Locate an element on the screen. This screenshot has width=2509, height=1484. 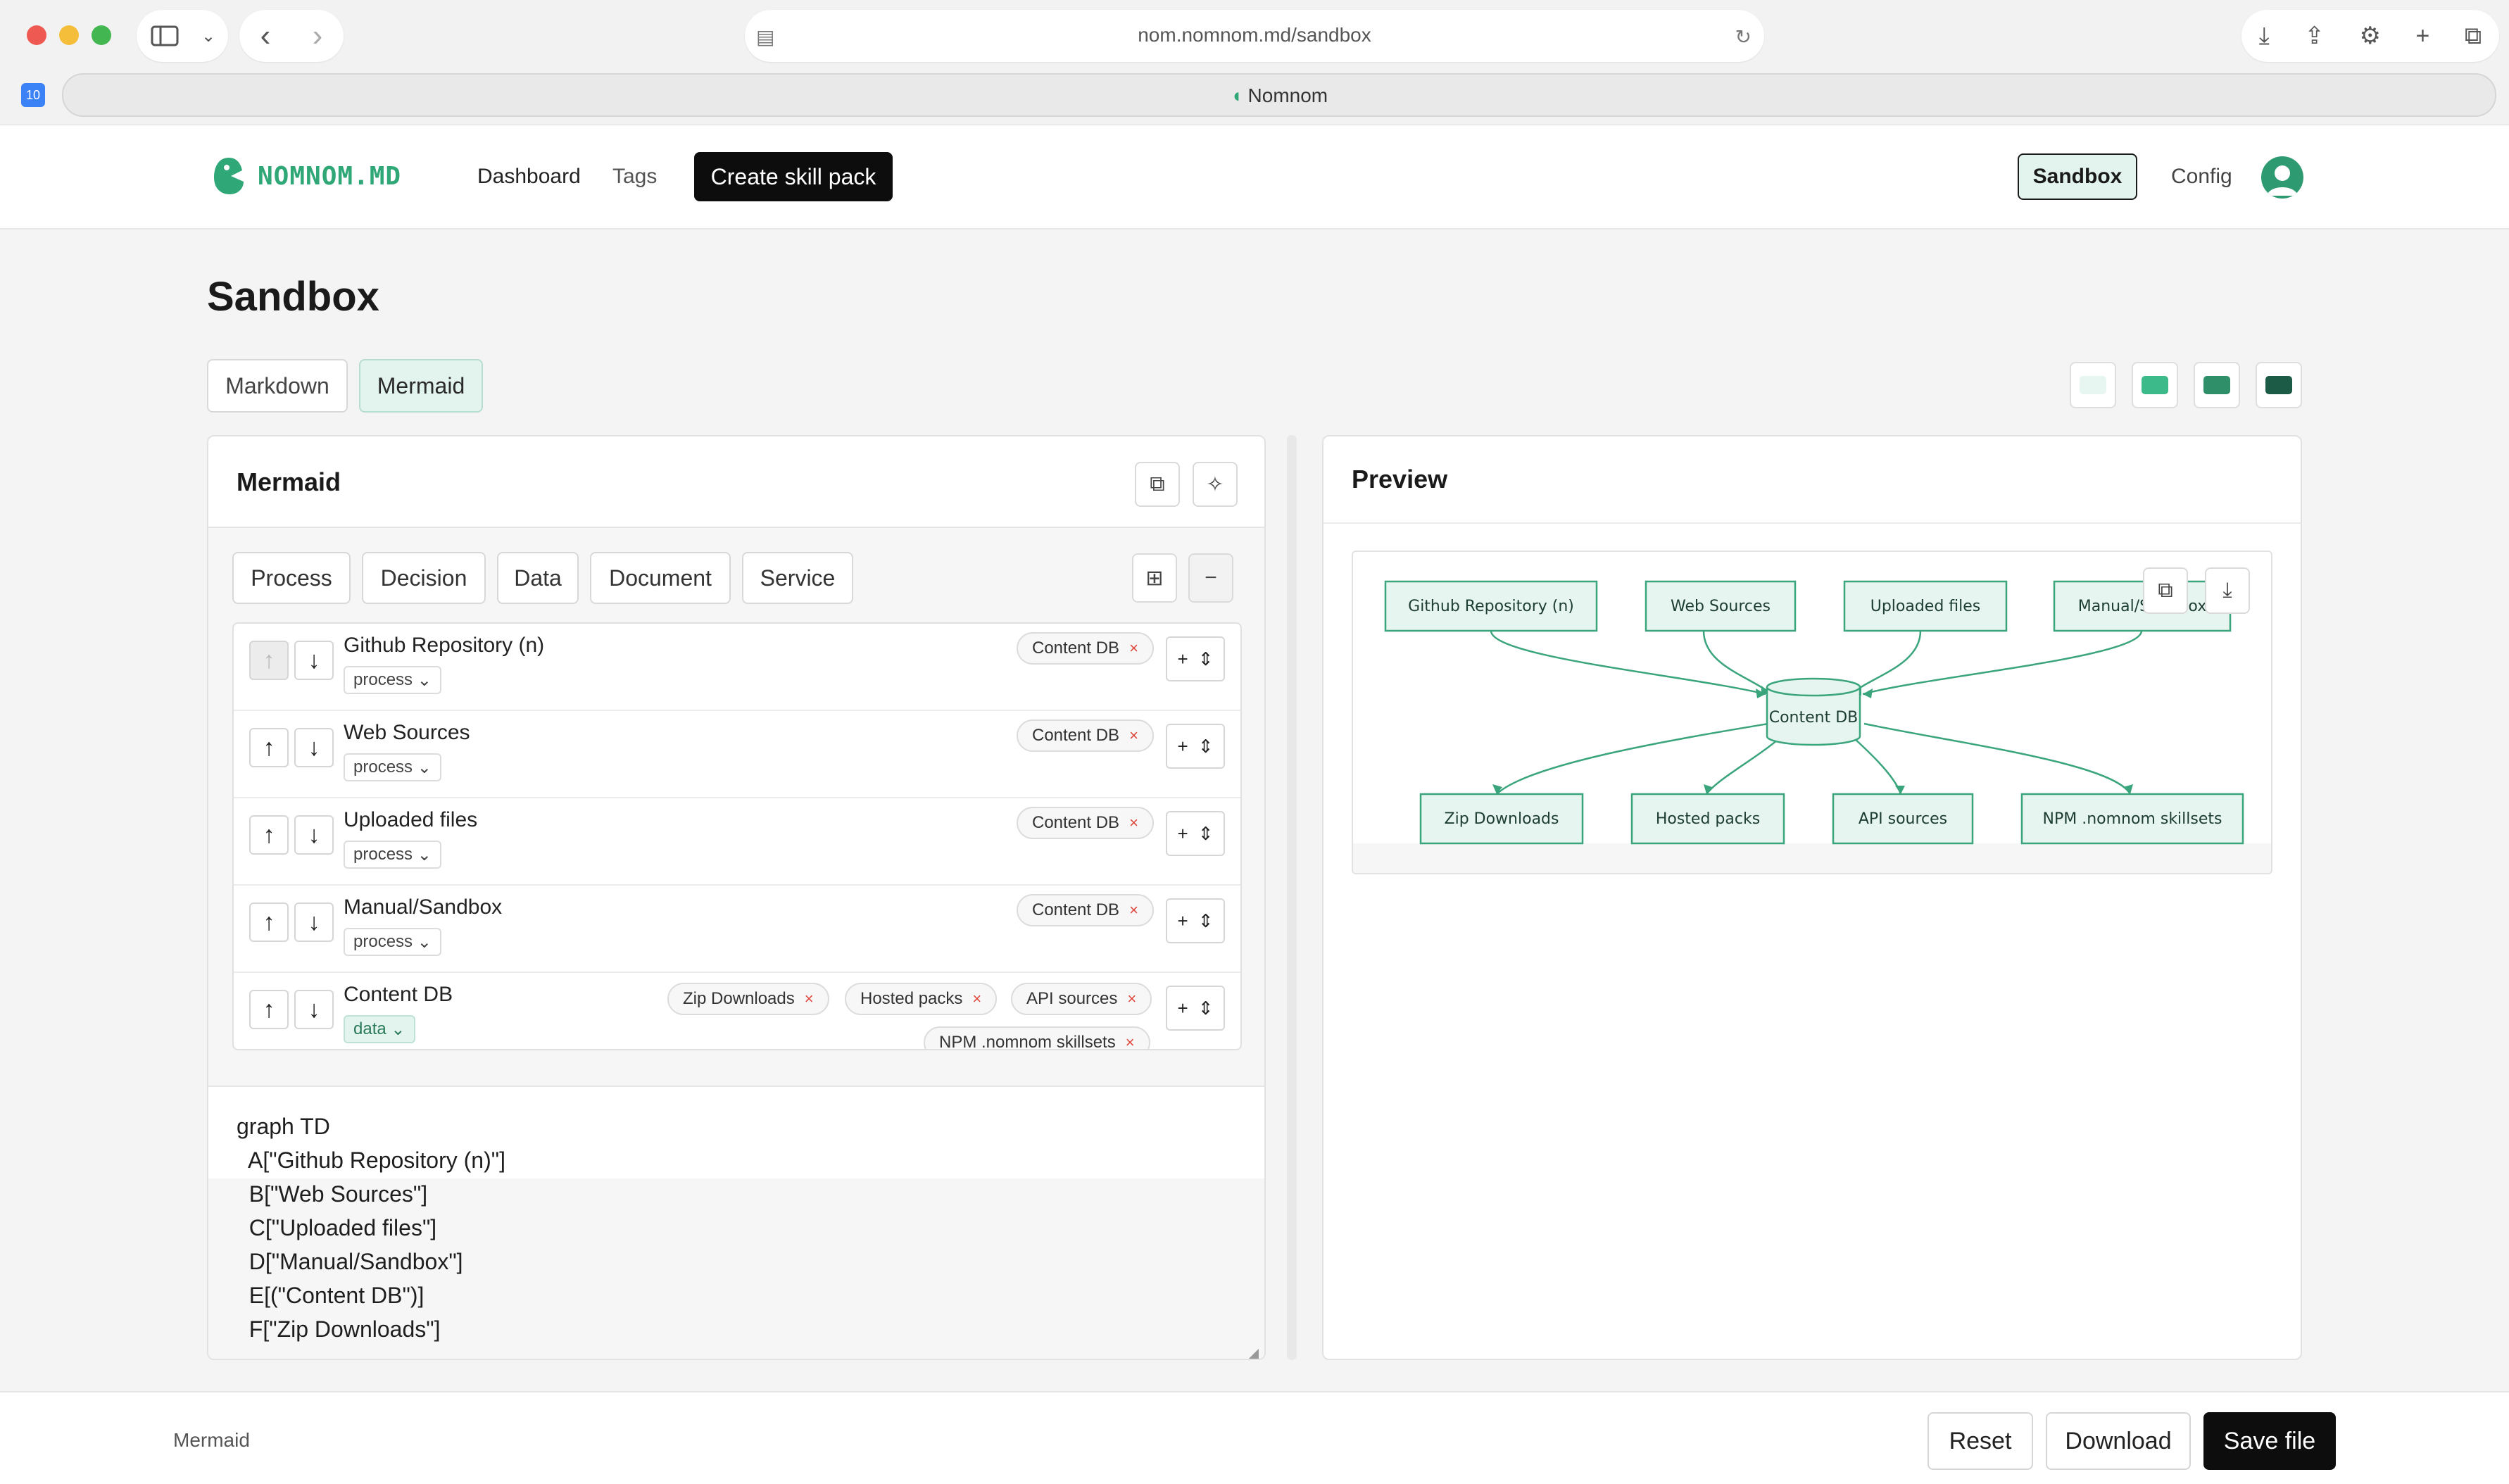
copy-button: ⧉ is located at coordinates (1157, 484).